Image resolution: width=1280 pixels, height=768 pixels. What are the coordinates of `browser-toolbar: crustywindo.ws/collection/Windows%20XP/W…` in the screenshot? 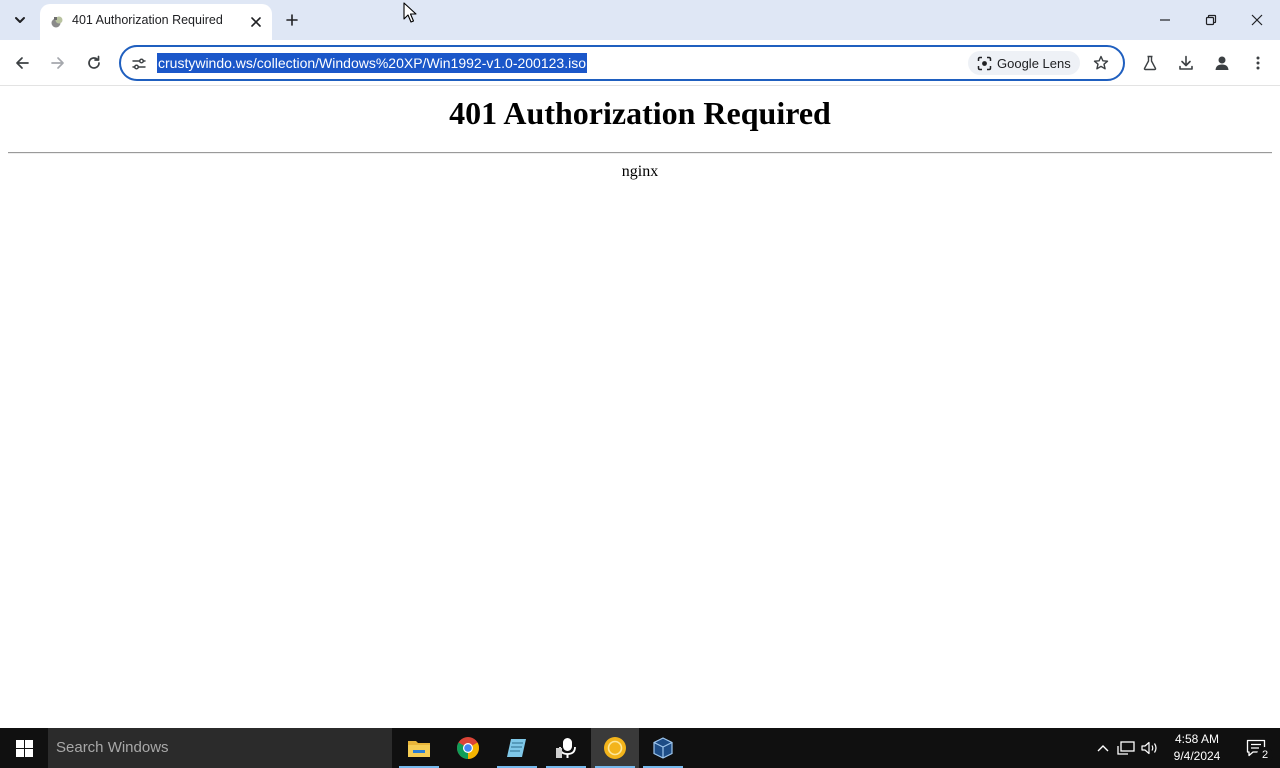 It's located at (640, 63).